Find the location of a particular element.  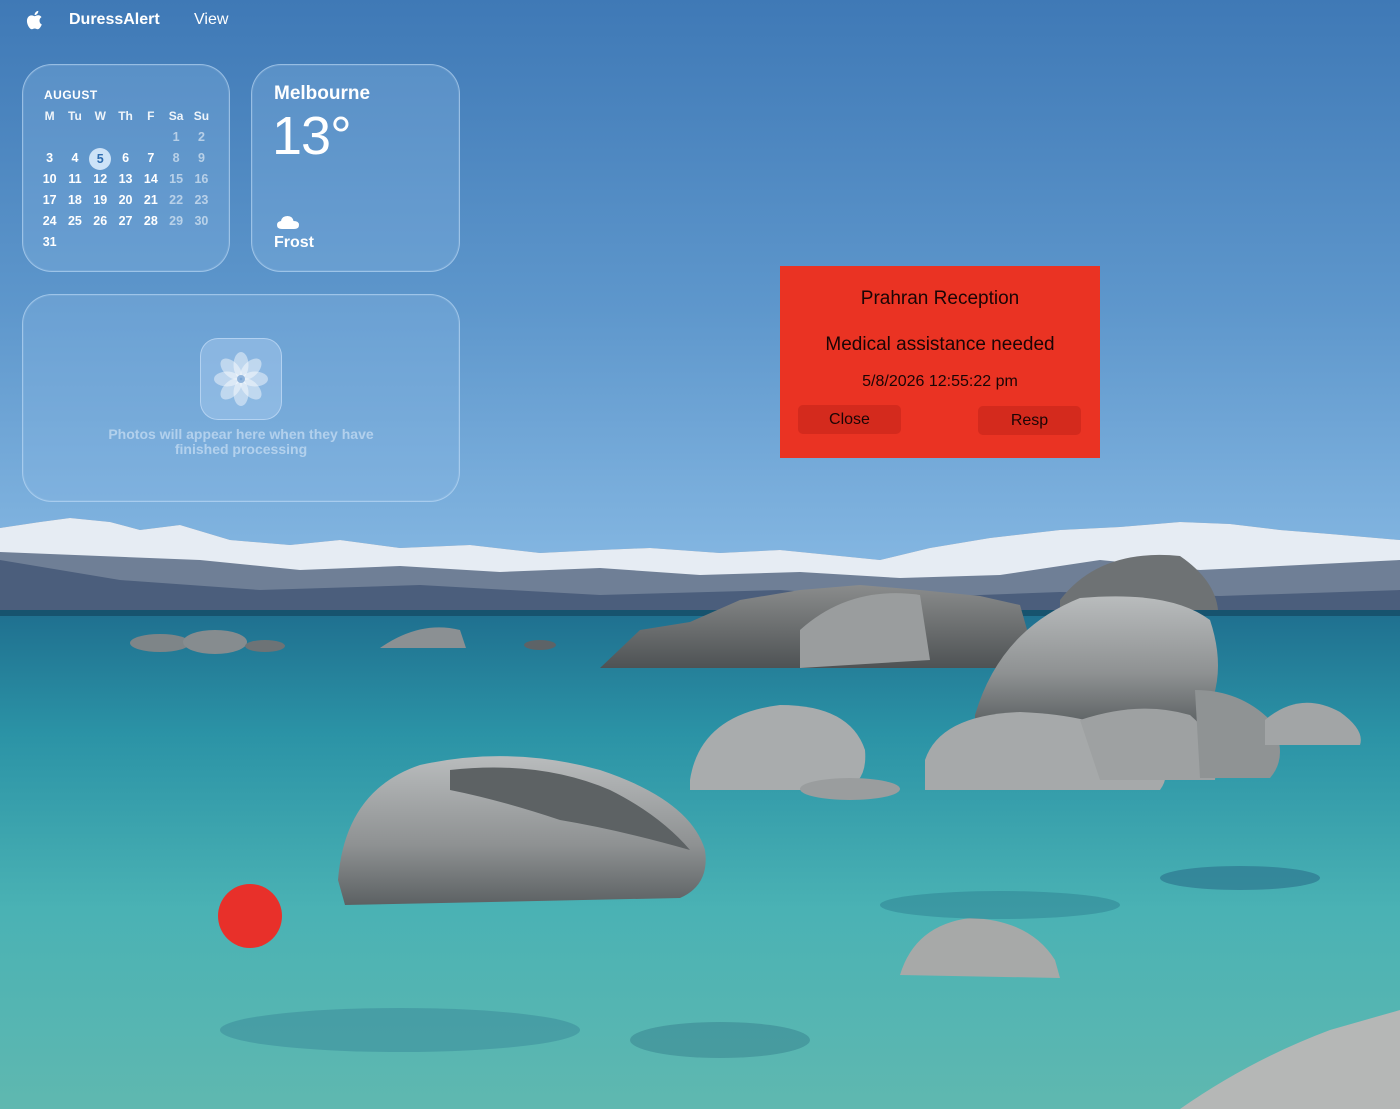

calendar-day: 18 is located at coordinates (74, 200).